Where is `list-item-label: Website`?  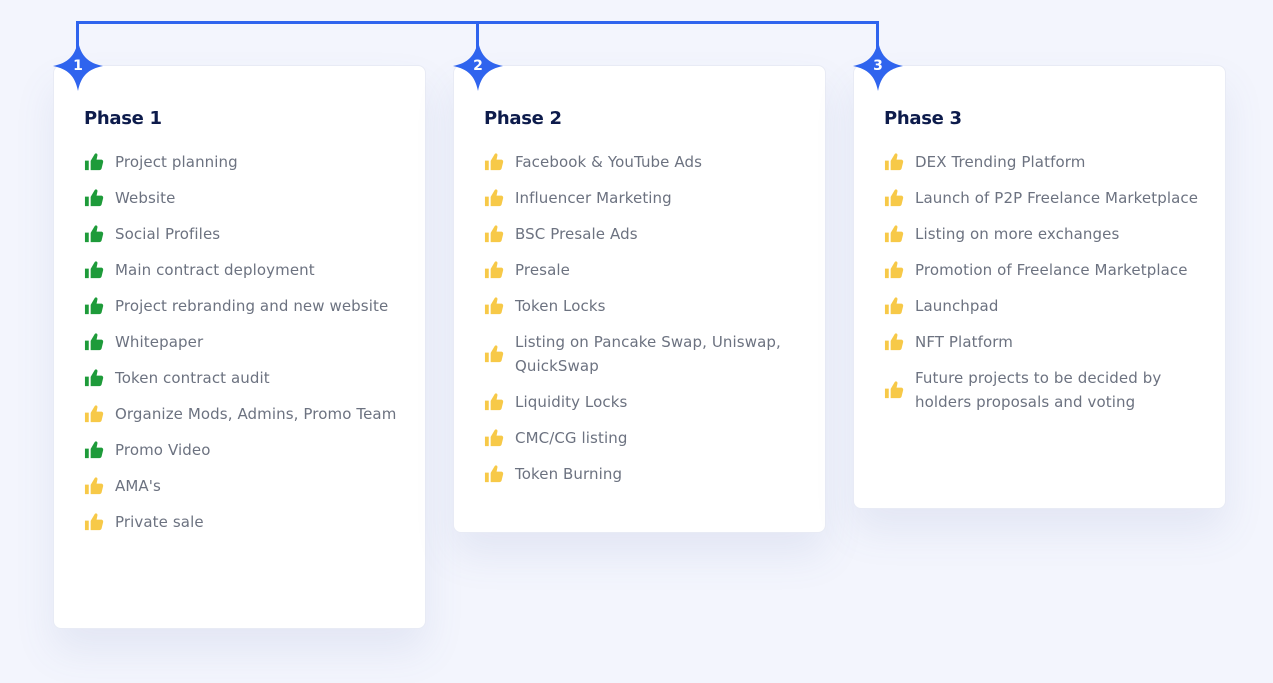 list-item-label: Website is located at coordinates (145, 198).